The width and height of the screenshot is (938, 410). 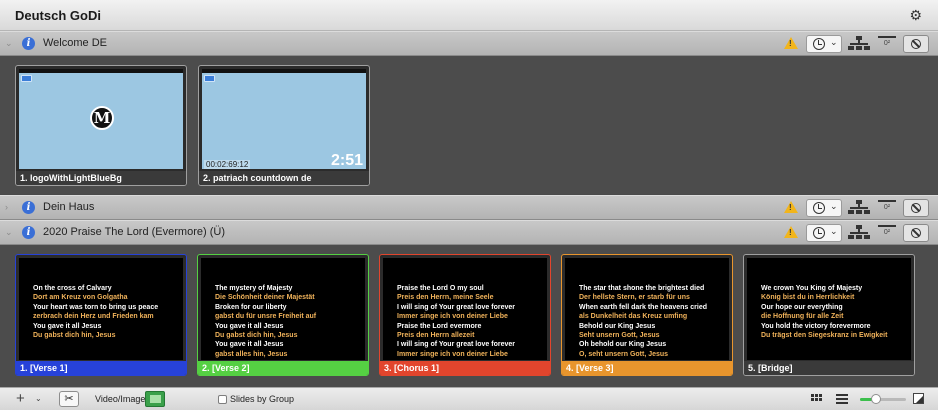 I want to click on lyric-line: When earth fell dark the heavens cried, so click(x=643, y=307).